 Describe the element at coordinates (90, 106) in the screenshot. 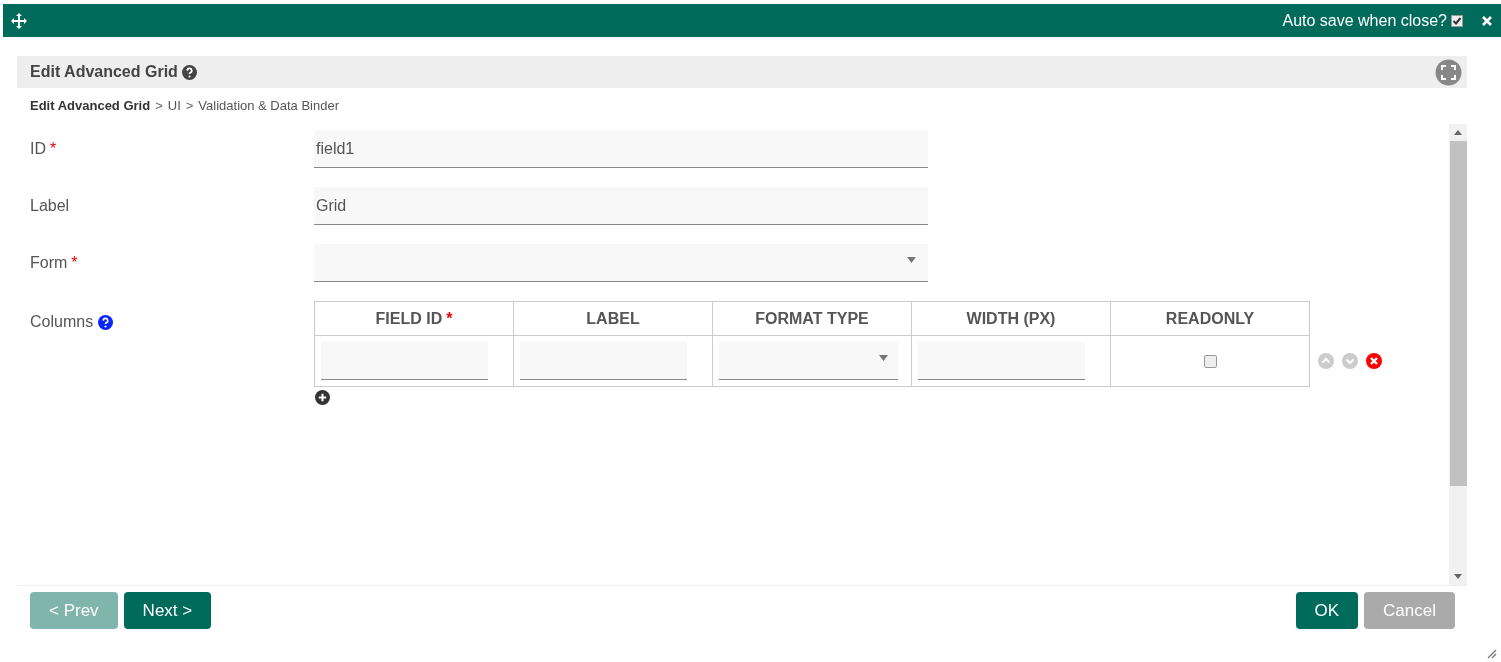

I see `breadcrumb-link: Edit Advanced Grid` at that location.